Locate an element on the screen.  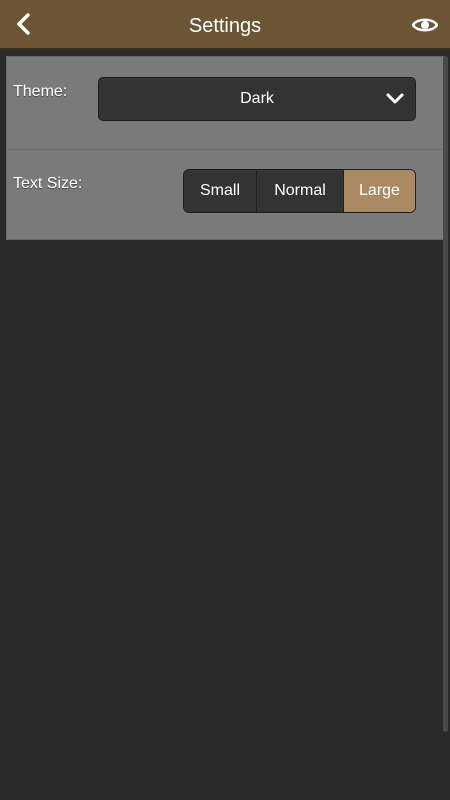
text-size-normal-option: Normal is located at coordinates (300, 191).